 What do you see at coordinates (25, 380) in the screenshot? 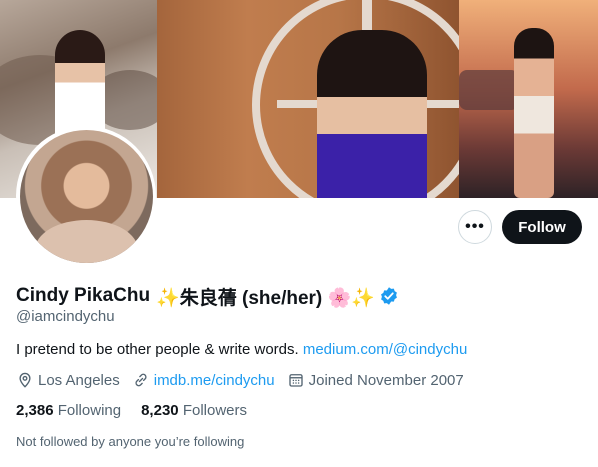
I see `location-pin-icon` at bounding box center [25, 380].